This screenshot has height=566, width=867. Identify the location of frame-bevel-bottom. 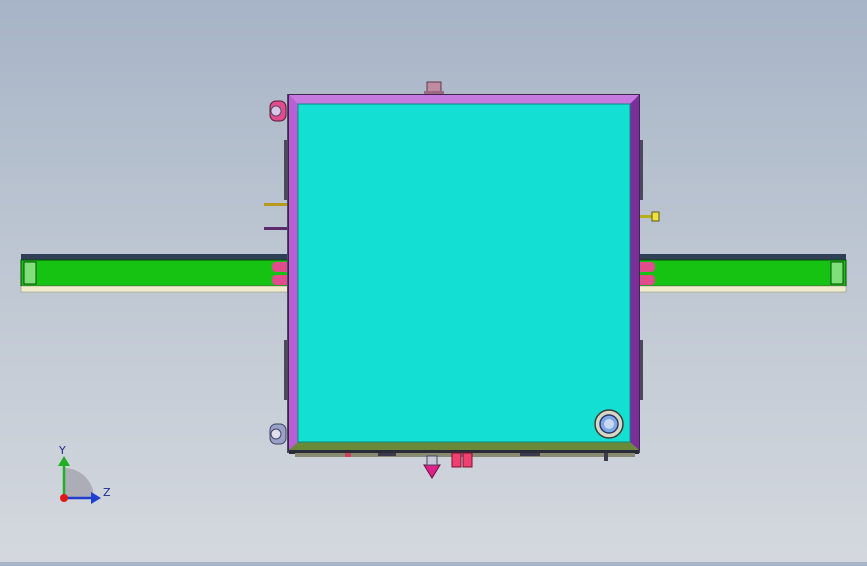
(464, 446).